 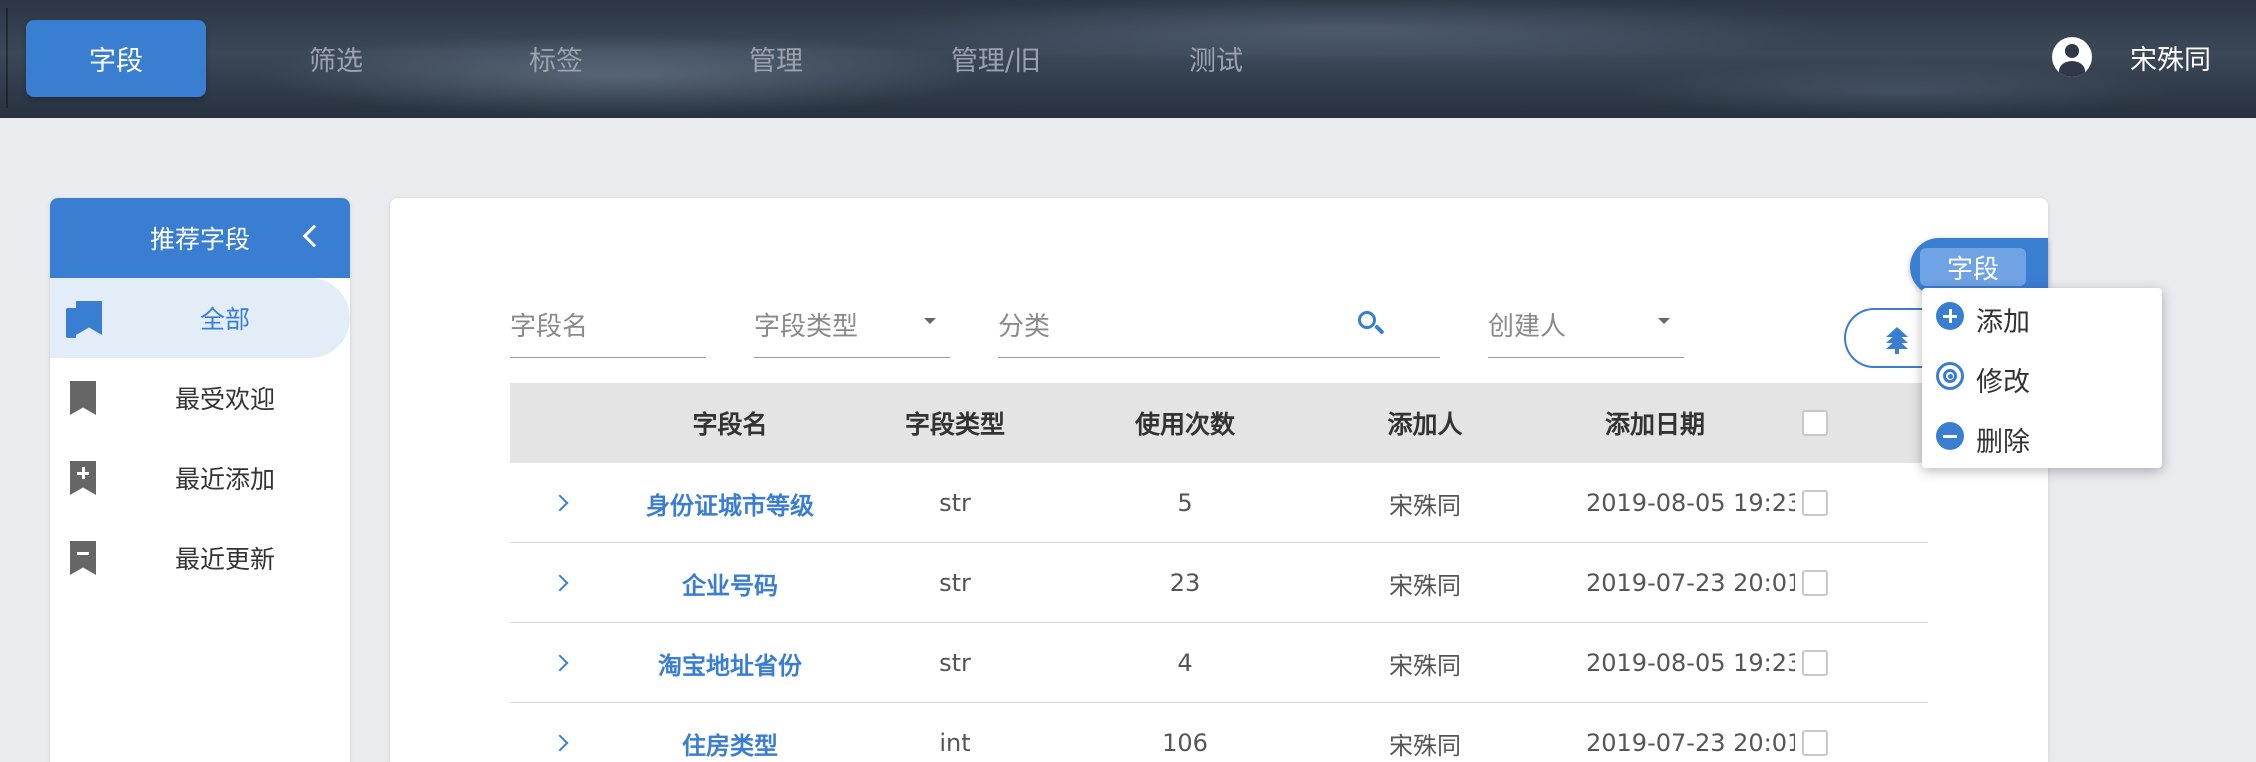 What do you see at coordinates (1373, 326) in the screenshot?
I see `search-icon` at bounding box center [1373, 326].